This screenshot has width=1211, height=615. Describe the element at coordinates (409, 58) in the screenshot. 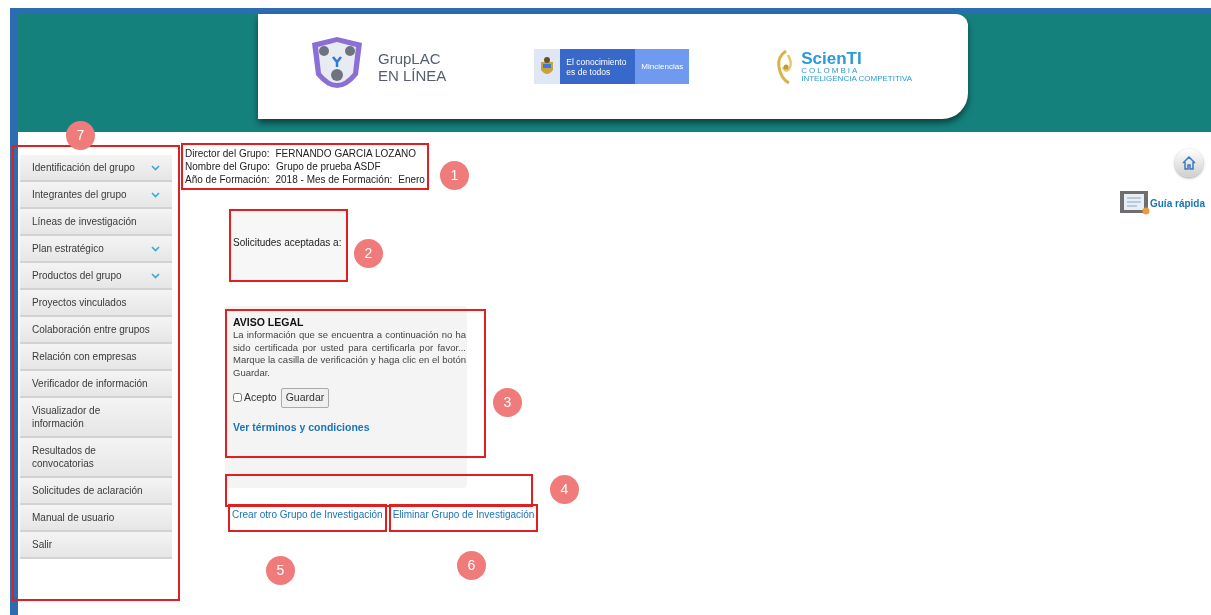

I see `app-name: GrupLAC` at that location.